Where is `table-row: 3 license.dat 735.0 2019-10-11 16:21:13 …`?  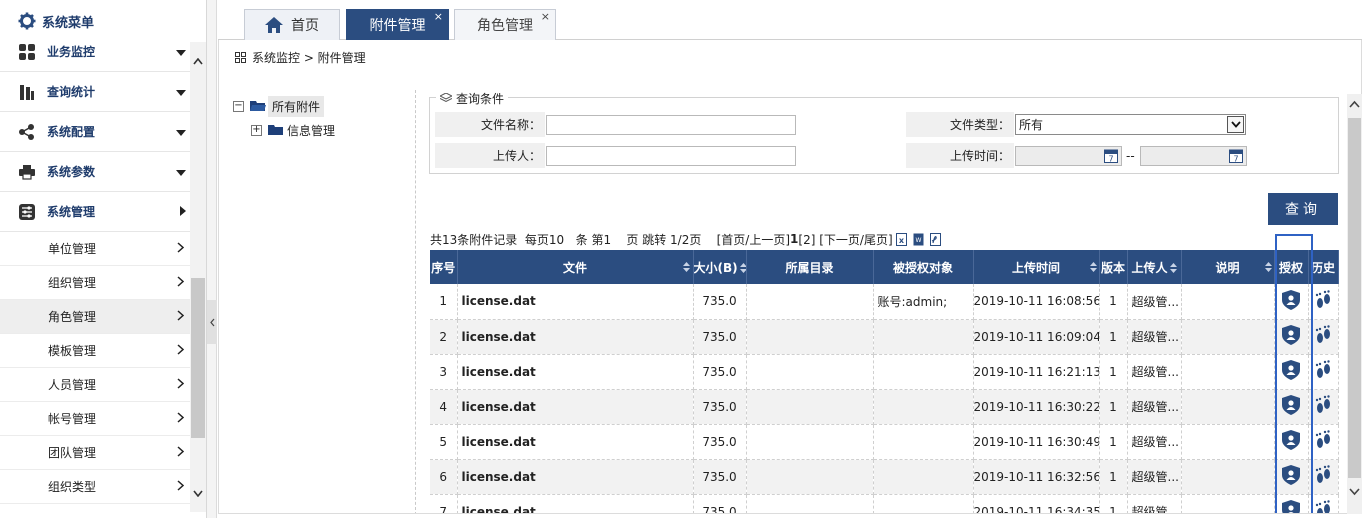
table-row: 3 license.dat 735.0 2019-10-11 16:21:13 … is located at coordinates (884, 372).